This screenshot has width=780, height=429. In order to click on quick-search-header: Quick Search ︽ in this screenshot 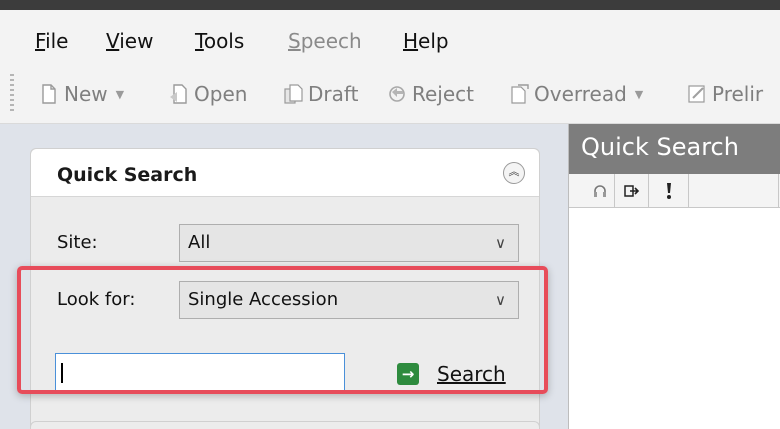, I will do `click(285, 173)`.